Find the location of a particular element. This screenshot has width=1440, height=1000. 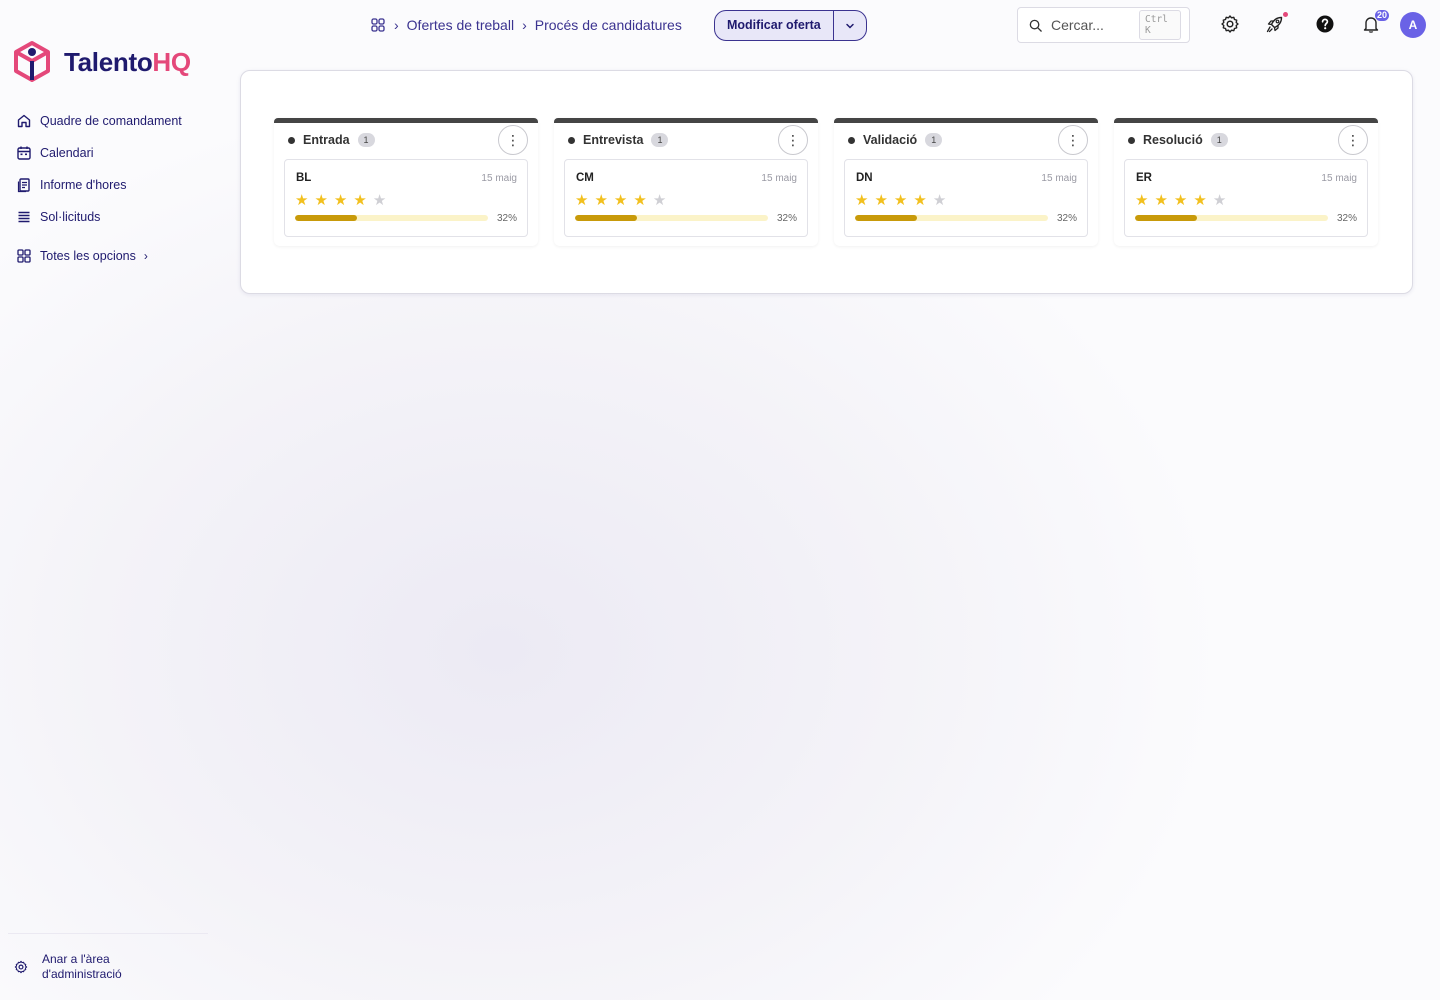

column-title: Validació is located at coordinates (890, 140).